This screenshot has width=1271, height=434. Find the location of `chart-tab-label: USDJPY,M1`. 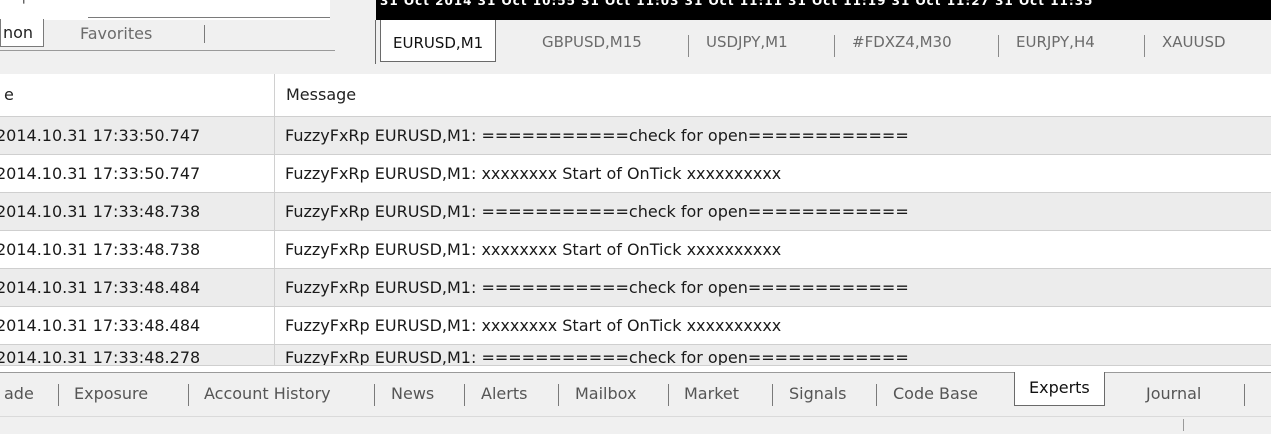

chart-tab-label: USDJPY,M1 is located at coordinates (747, 42).